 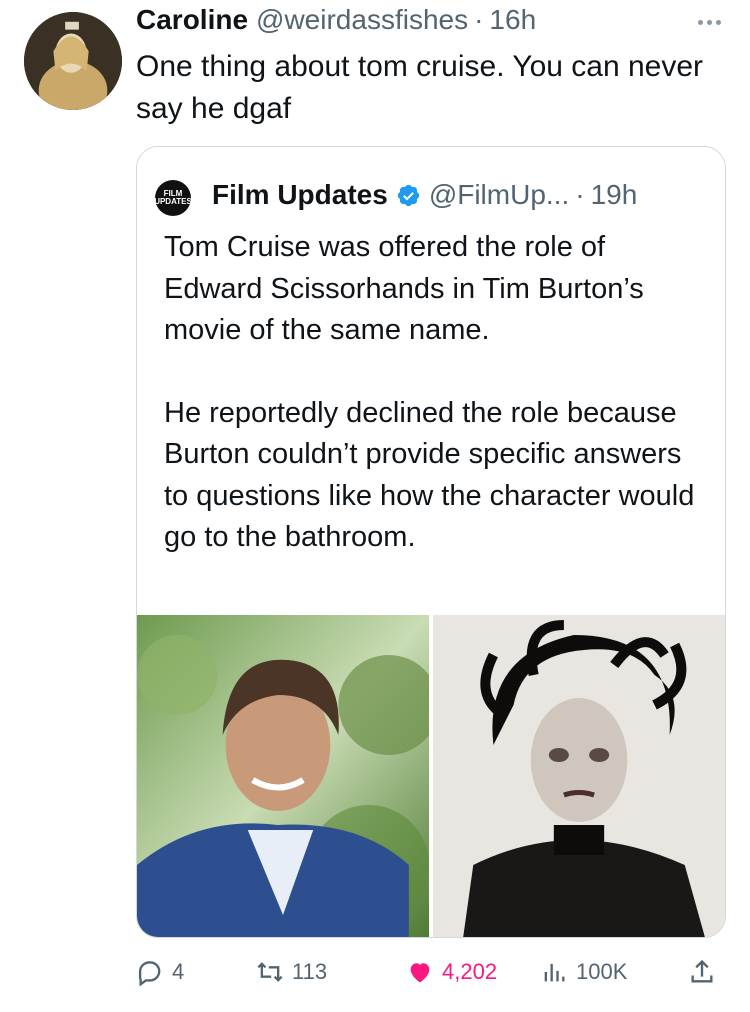 What do you see at coordinates (512, 20) in the screenshot?
I see `tweet-time: 16h` at bounding box center [512, 20].